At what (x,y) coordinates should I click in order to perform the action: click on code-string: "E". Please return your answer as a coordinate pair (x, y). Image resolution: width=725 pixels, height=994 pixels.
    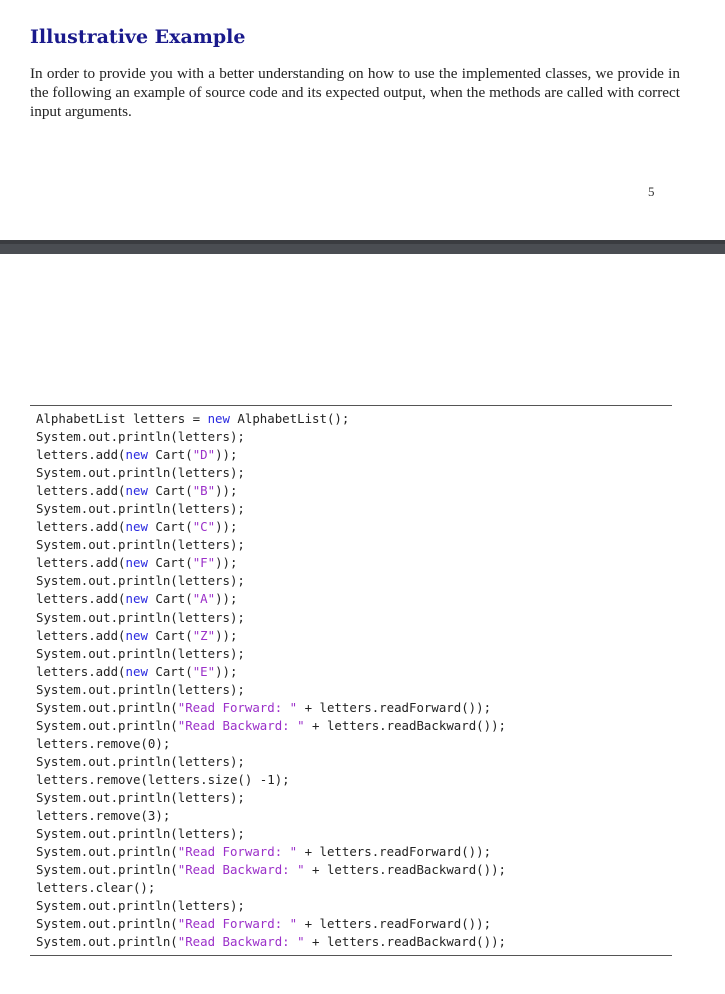
    Looking at the image, I should click on (204, 671).